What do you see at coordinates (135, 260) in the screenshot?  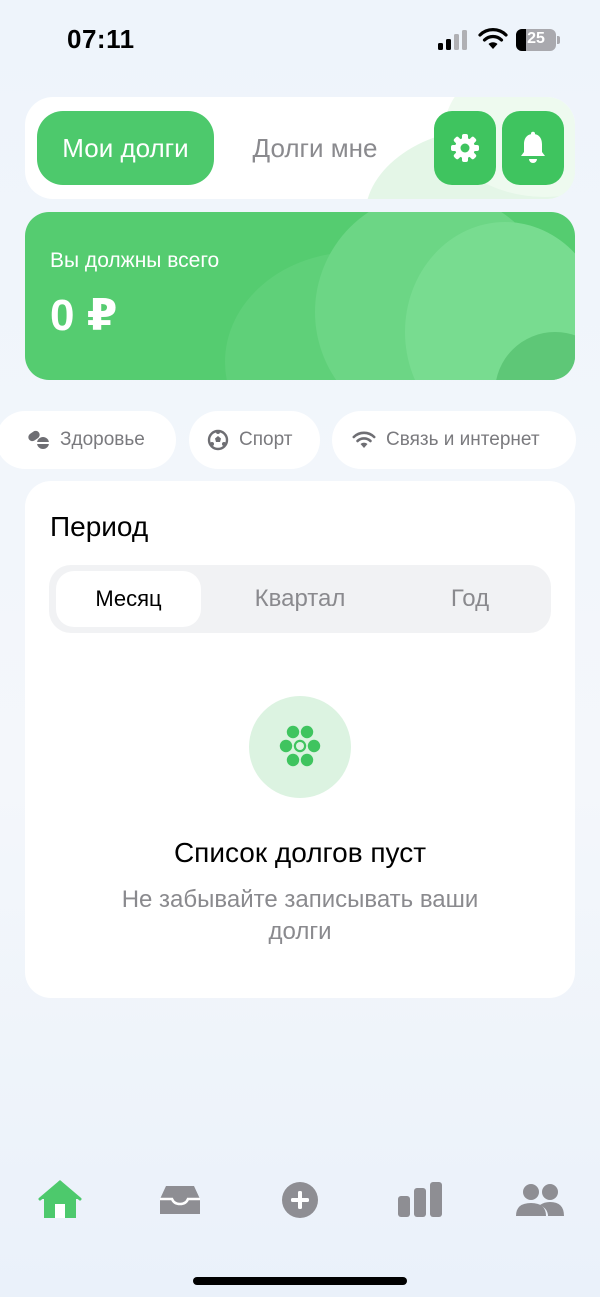 I see `balance-label: Вы должны всего` at bounding box center [135, 260].